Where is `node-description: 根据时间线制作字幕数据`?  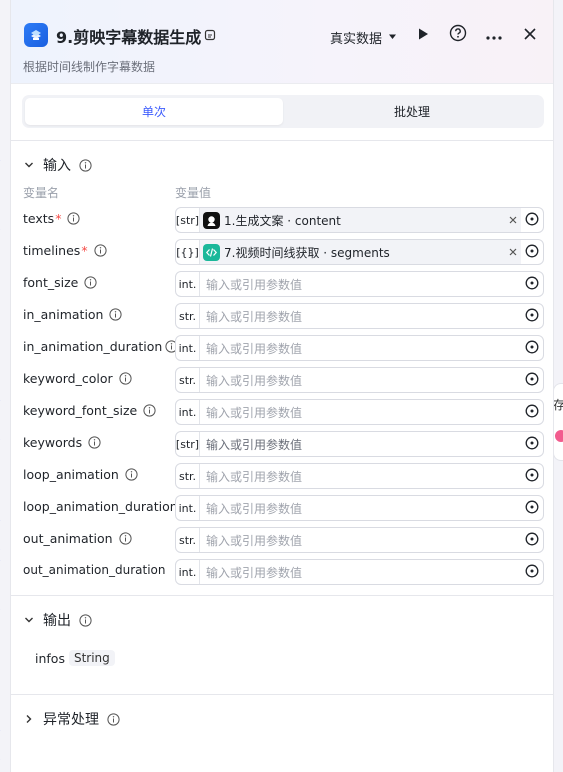 node-description: 根据时间线制作字幕数据 is located at coordinates (89, 66).